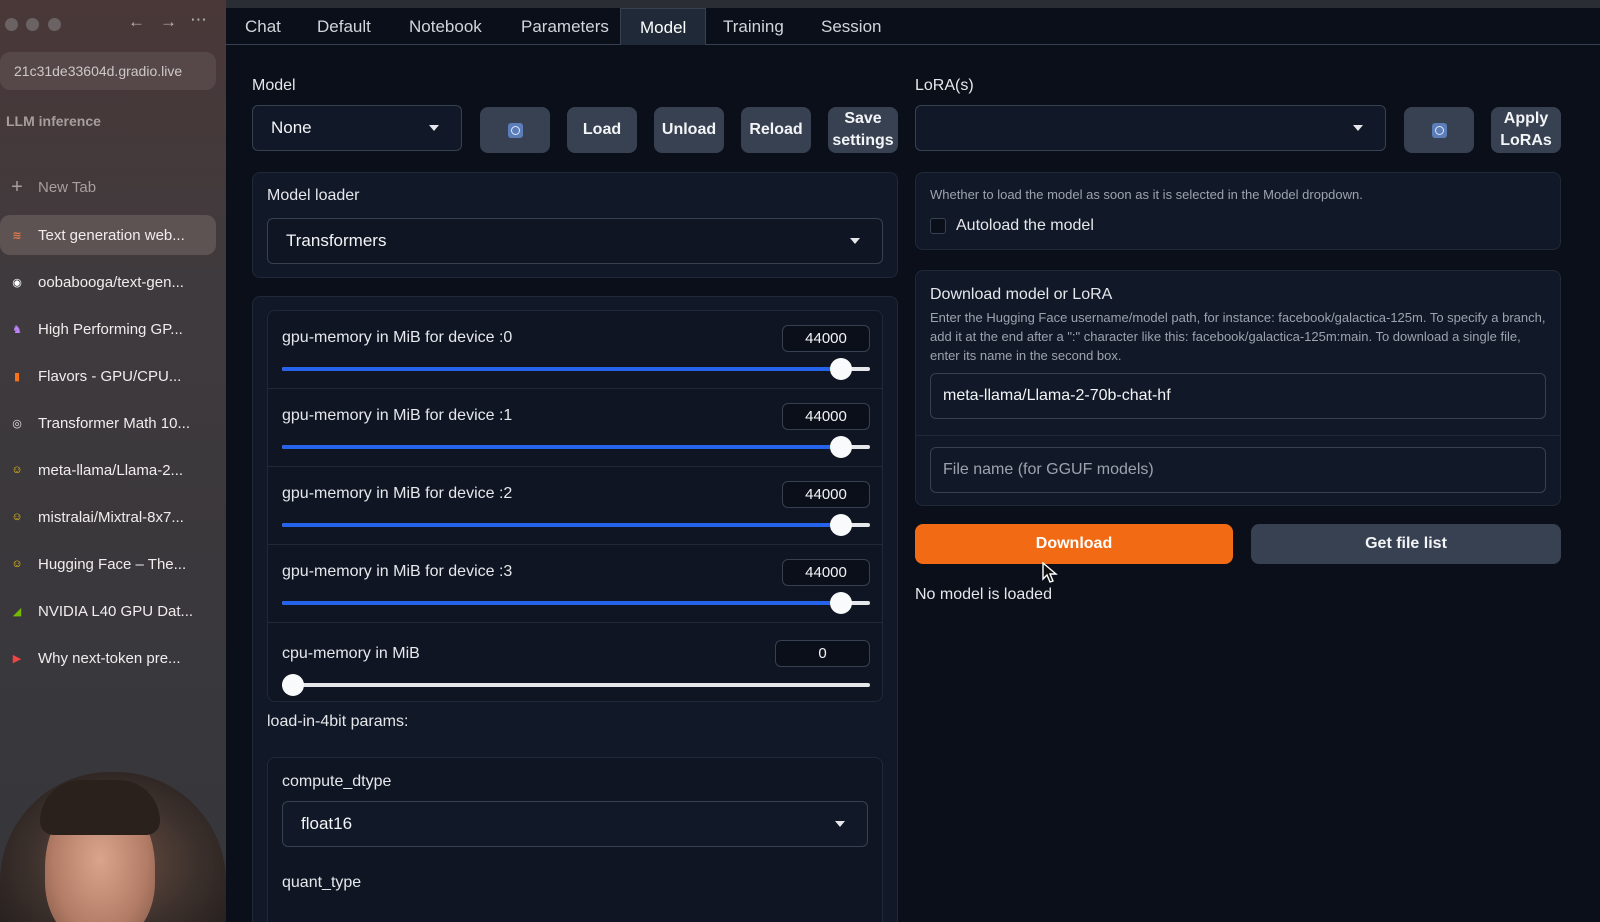  What do you see at coordinates (576, 685) in the screenshot?
I see `cpu-memory-track` at bounding box center [576, 685].